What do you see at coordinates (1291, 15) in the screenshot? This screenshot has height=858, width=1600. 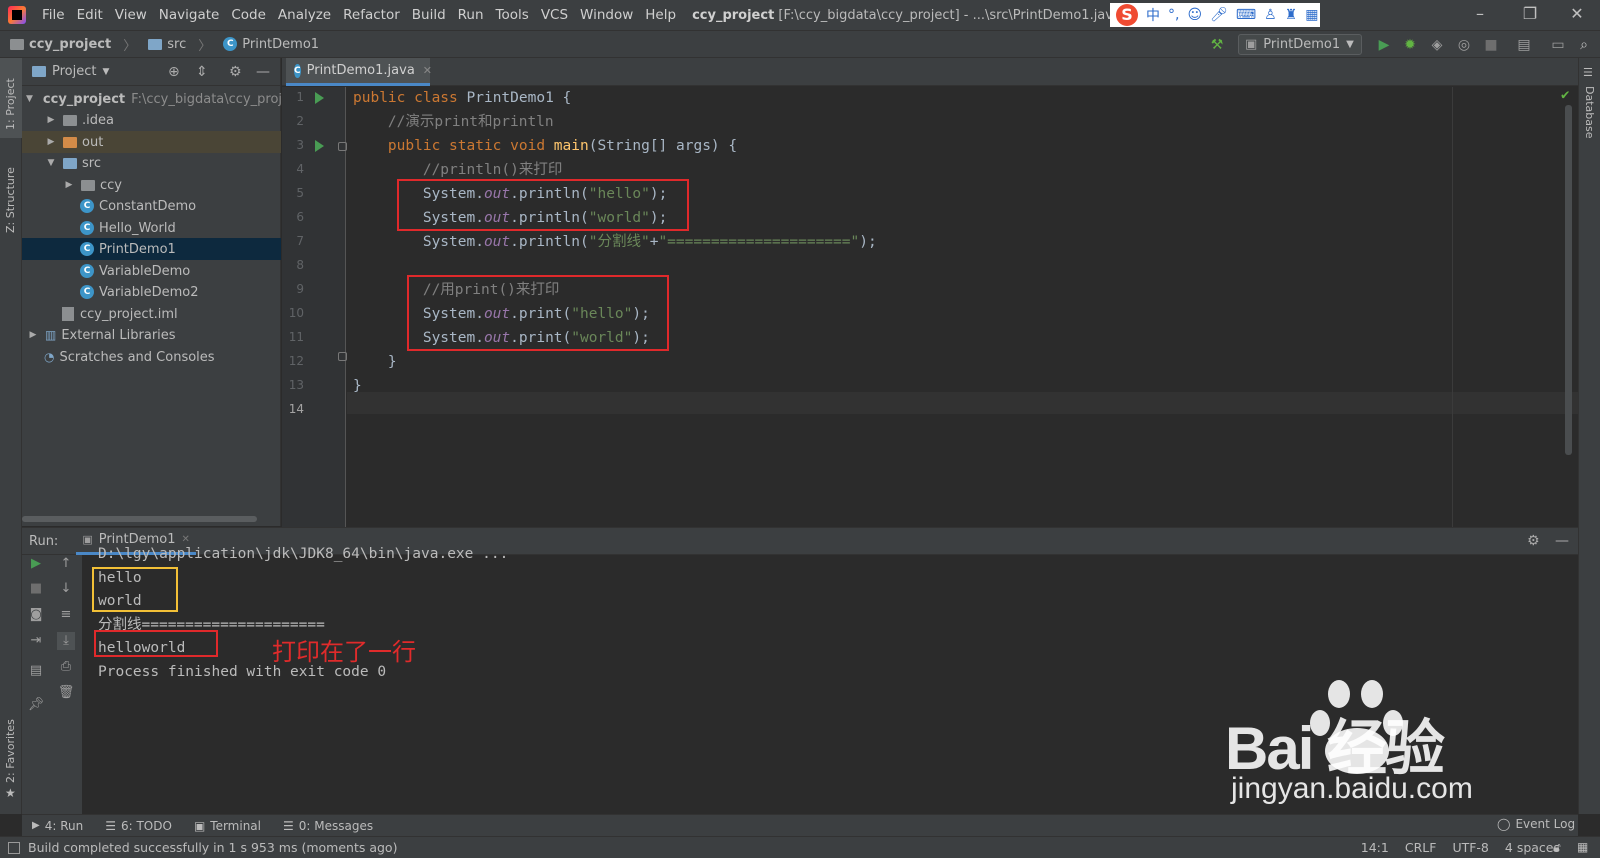 I see `shirt-icon: ♜` at bounding box center [1291, 15].